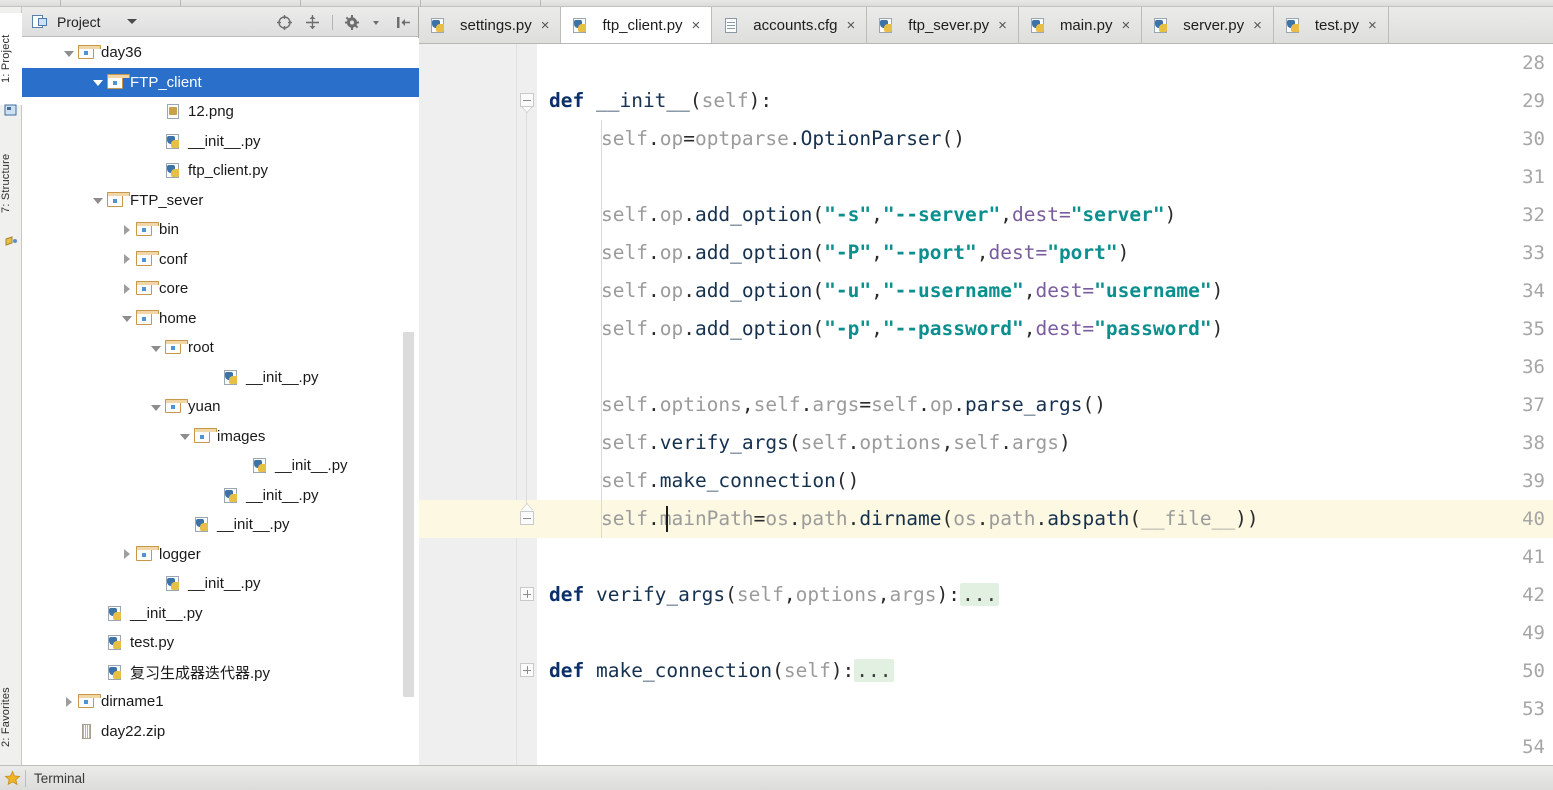 The image size is (1553, 790). Describe the element at coordinates (220, 319) in the screenshot. I see `tree-item: home` at that location.